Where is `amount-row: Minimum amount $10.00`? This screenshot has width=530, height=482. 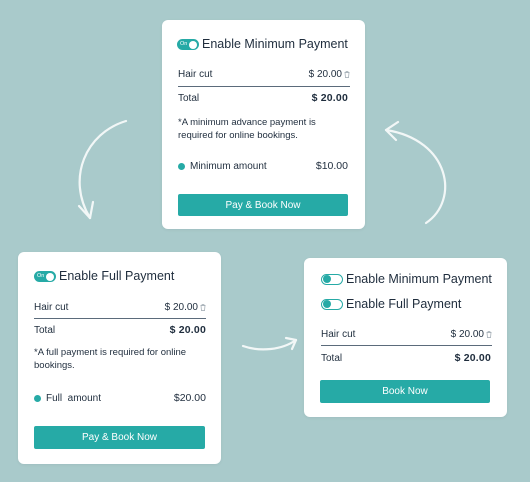 amount-row: Minimum amount $10.00 is located at coordinates (263, 166).